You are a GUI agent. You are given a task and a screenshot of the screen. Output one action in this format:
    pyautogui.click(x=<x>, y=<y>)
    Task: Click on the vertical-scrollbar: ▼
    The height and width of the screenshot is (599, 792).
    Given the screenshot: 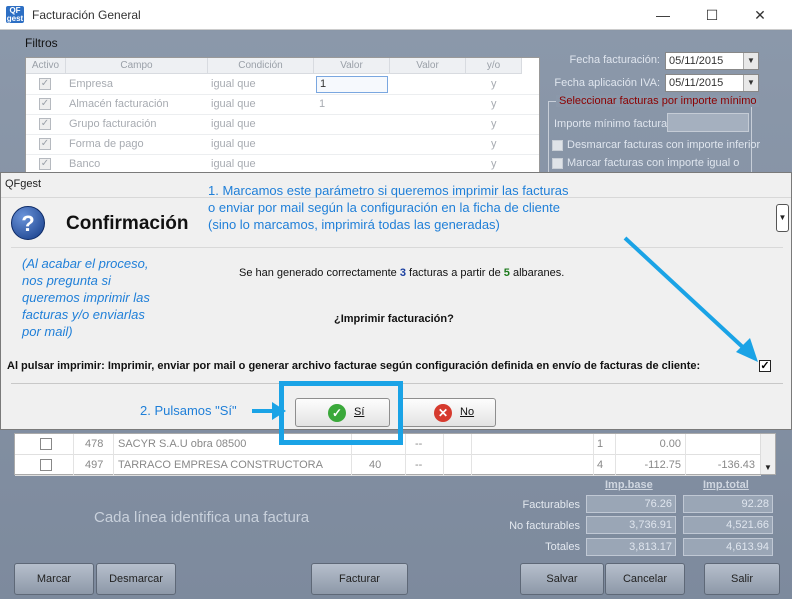 What is the action you would take?
    pyautogui.click(x=767, y=454)
    